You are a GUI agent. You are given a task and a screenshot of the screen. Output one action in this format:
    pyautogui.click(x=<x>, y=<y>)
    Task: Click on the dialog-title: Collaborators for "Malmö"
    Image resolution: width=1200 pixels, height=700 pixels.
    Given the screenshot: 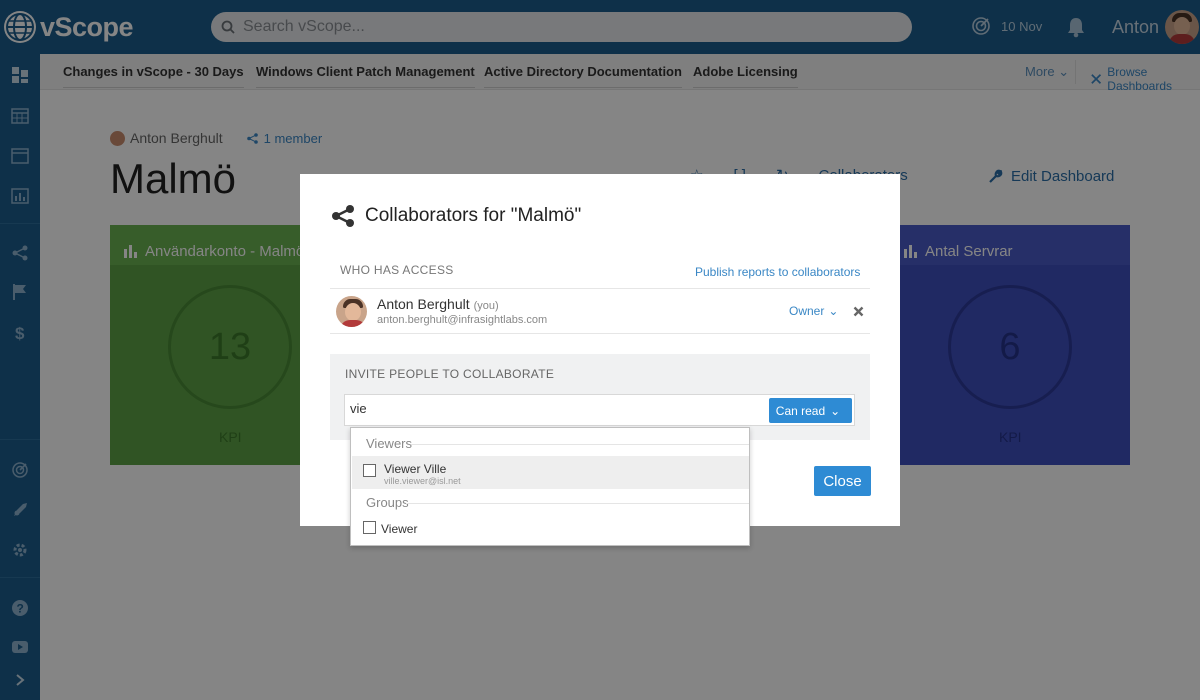 What is the action you would take?
    pyautogui.click(x=456, y=216)
    